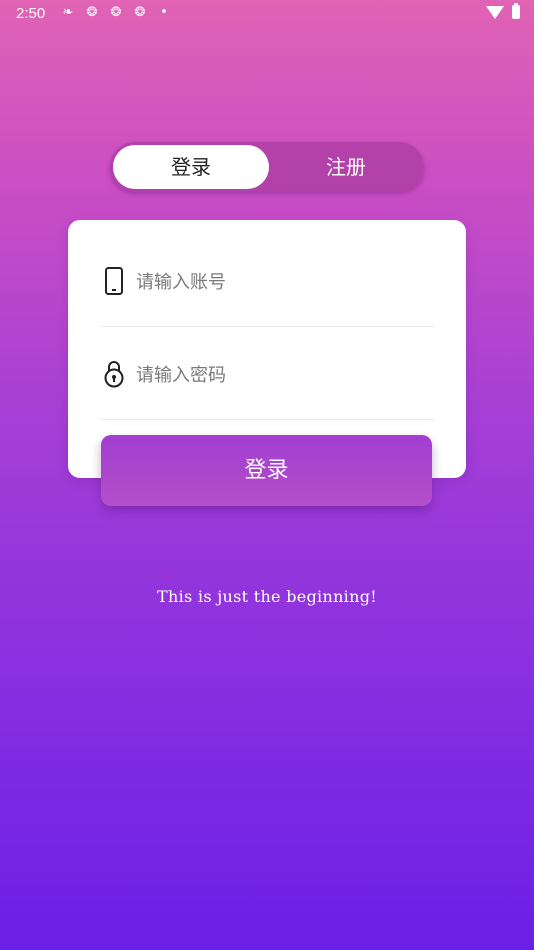 The height and width of the screenshot is (950, 534). What do you see at coordinates (346, 167) in the screenshot?
I see `tab-register: 注册` at bounding box center [346, 167].